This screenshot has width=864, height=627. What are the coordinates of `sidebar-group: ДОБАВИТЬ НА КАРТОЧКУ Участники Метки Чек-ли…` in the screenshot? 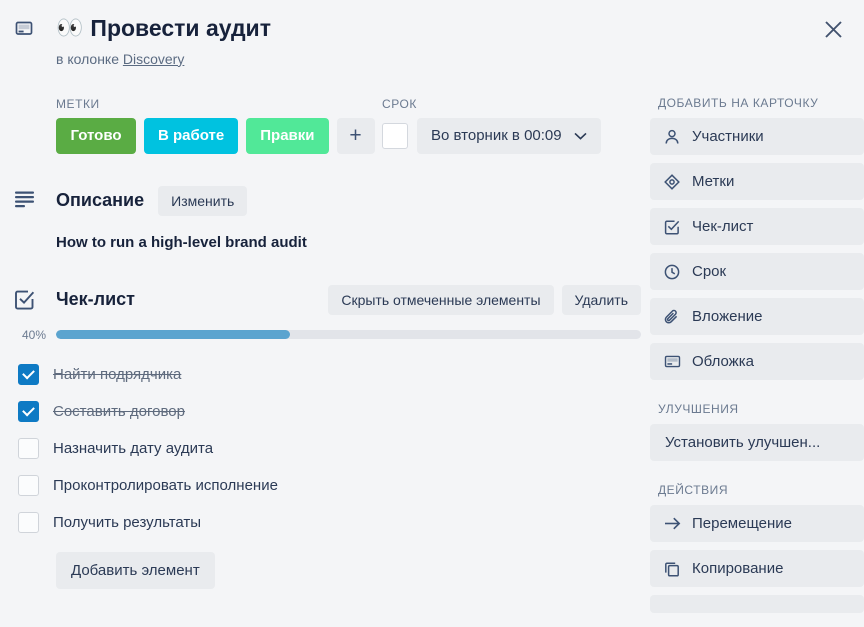 It's located at (757, 238).